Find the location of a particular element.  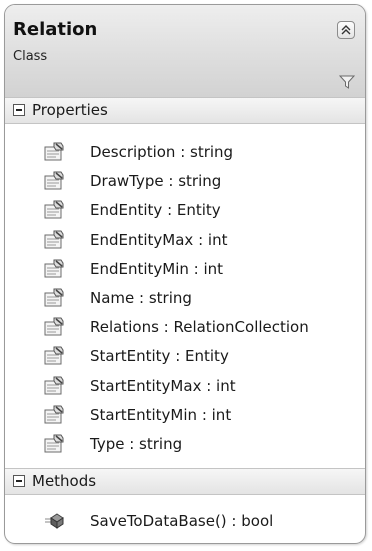

method-item-label: SaveToDataBase() : bool is located at coordinates (182, 521).